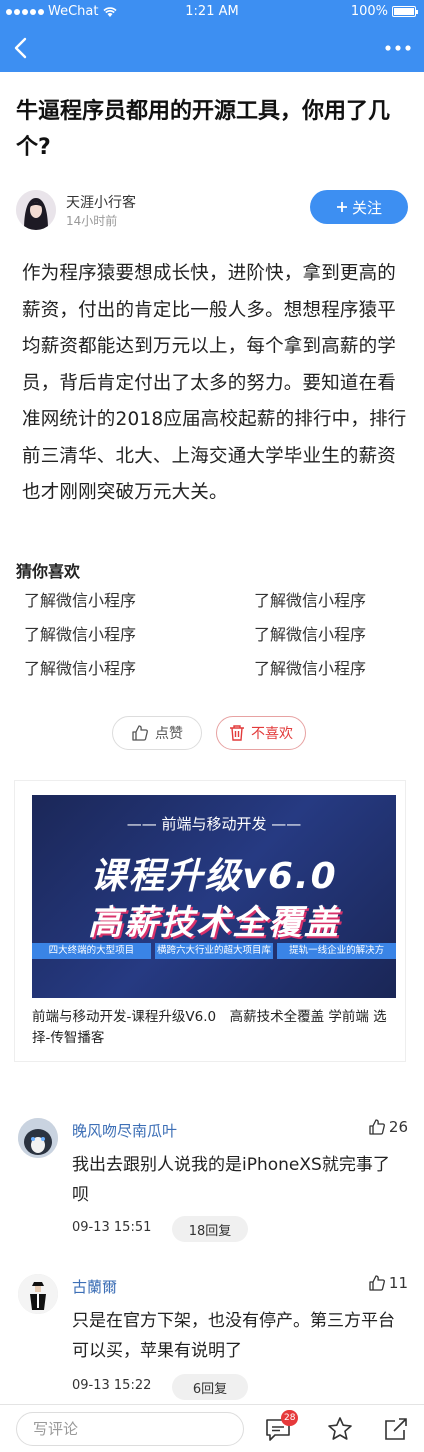  What do you see at coordinates (91, 951) in the screenshot?
I see `ad-feature: 四大终端的大型项目` at bounding box center [91, 951].